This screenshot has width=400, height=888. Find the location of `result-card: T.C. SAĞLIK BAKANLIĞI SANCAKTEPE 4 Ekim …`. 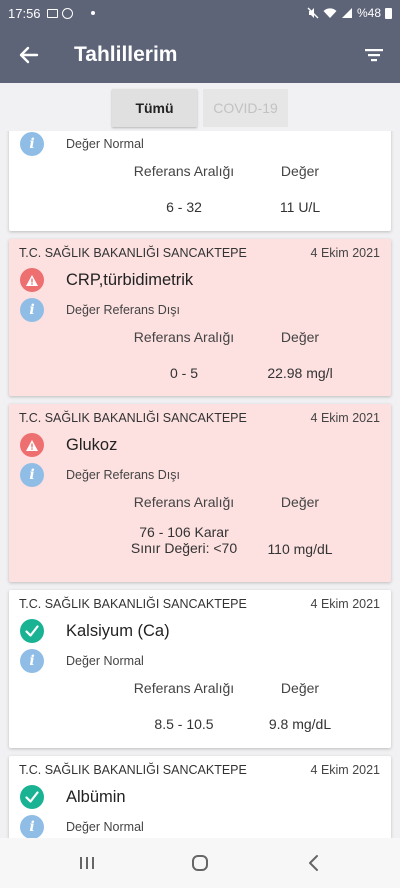

result-card: T.C. SAĞLIK BAKANLIĞI SANCAKTEPE 4 Ekim … is located at coordinates (200, 797).